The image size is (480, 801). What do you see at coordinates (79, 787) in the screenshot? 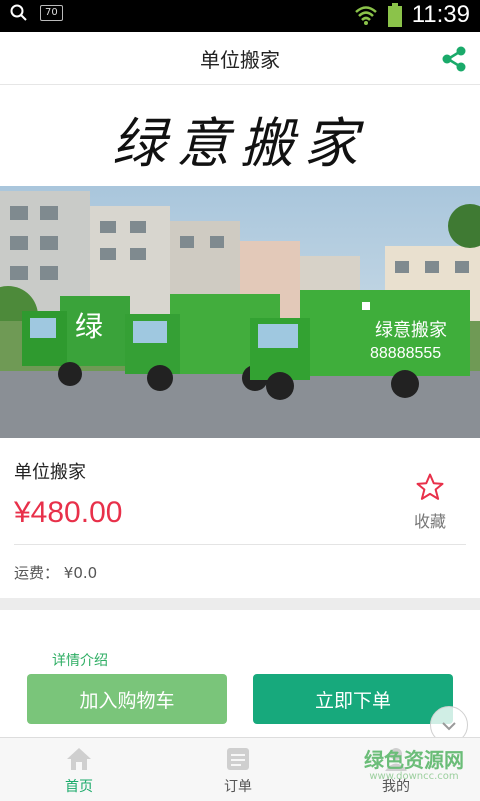
I see `tab-home-label: 首页` at bounding box center [79, 787].